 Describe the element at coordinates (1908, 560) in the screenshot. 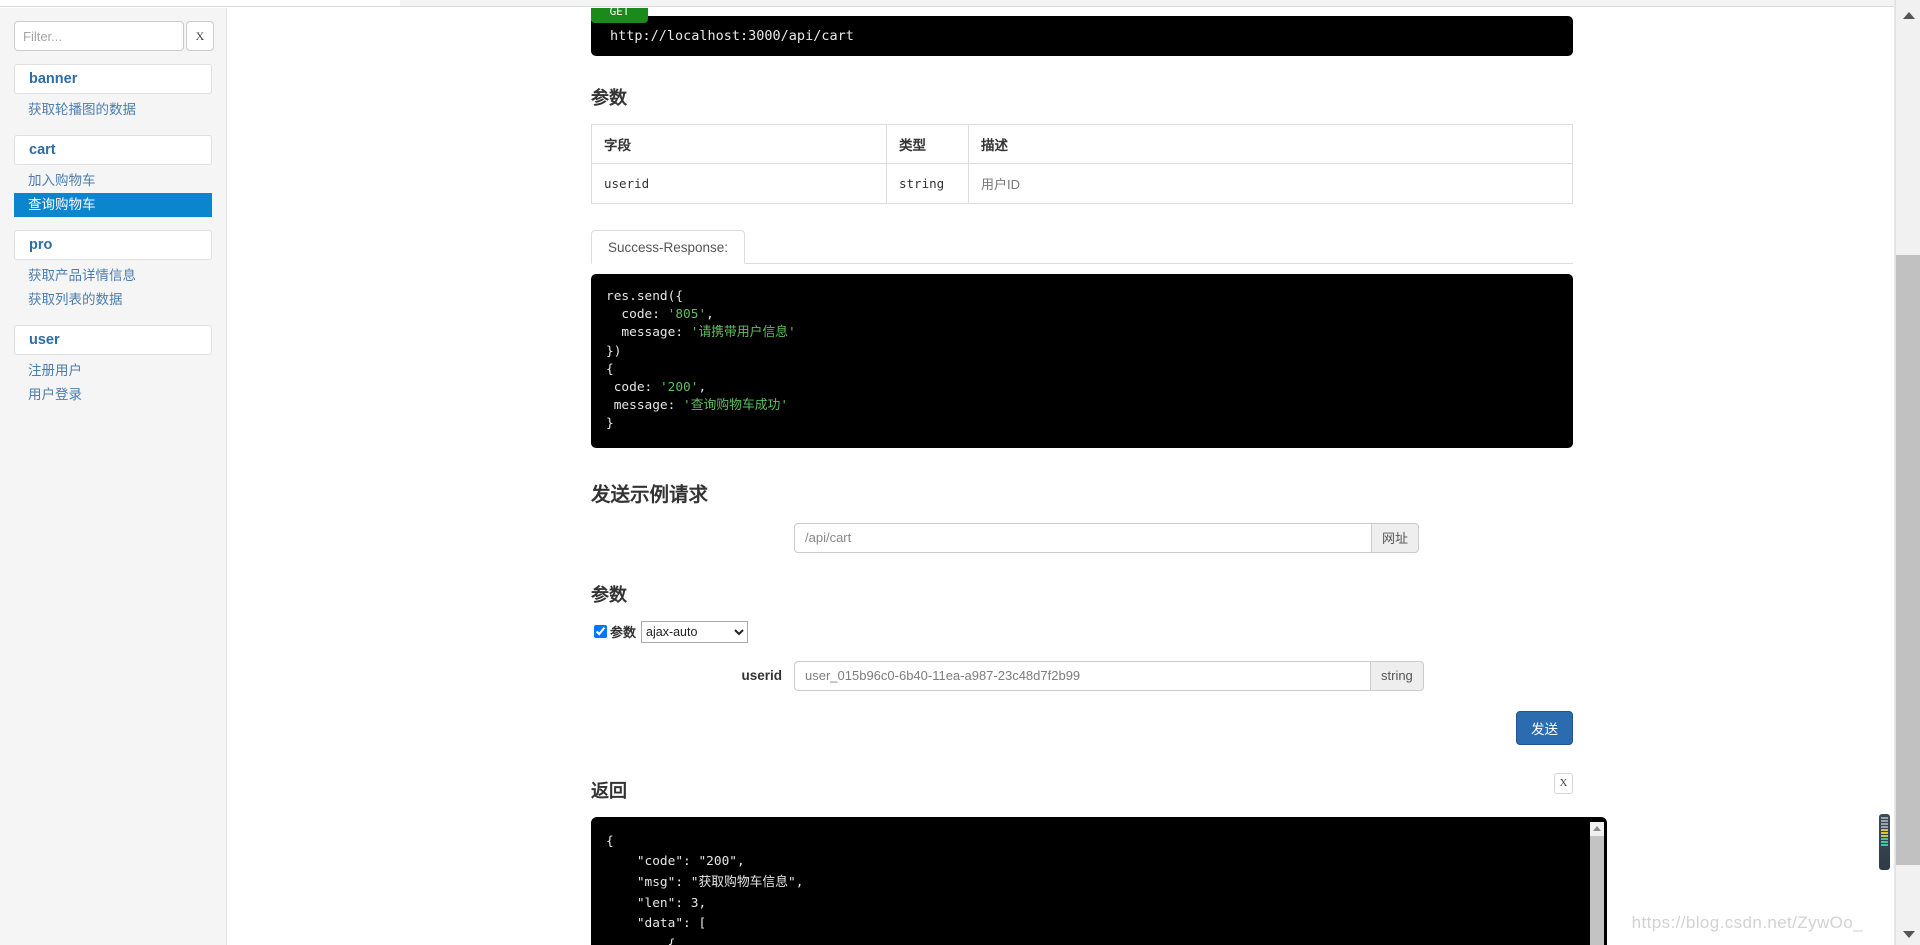

I see `browser-scrollbar-thumb` at that location.